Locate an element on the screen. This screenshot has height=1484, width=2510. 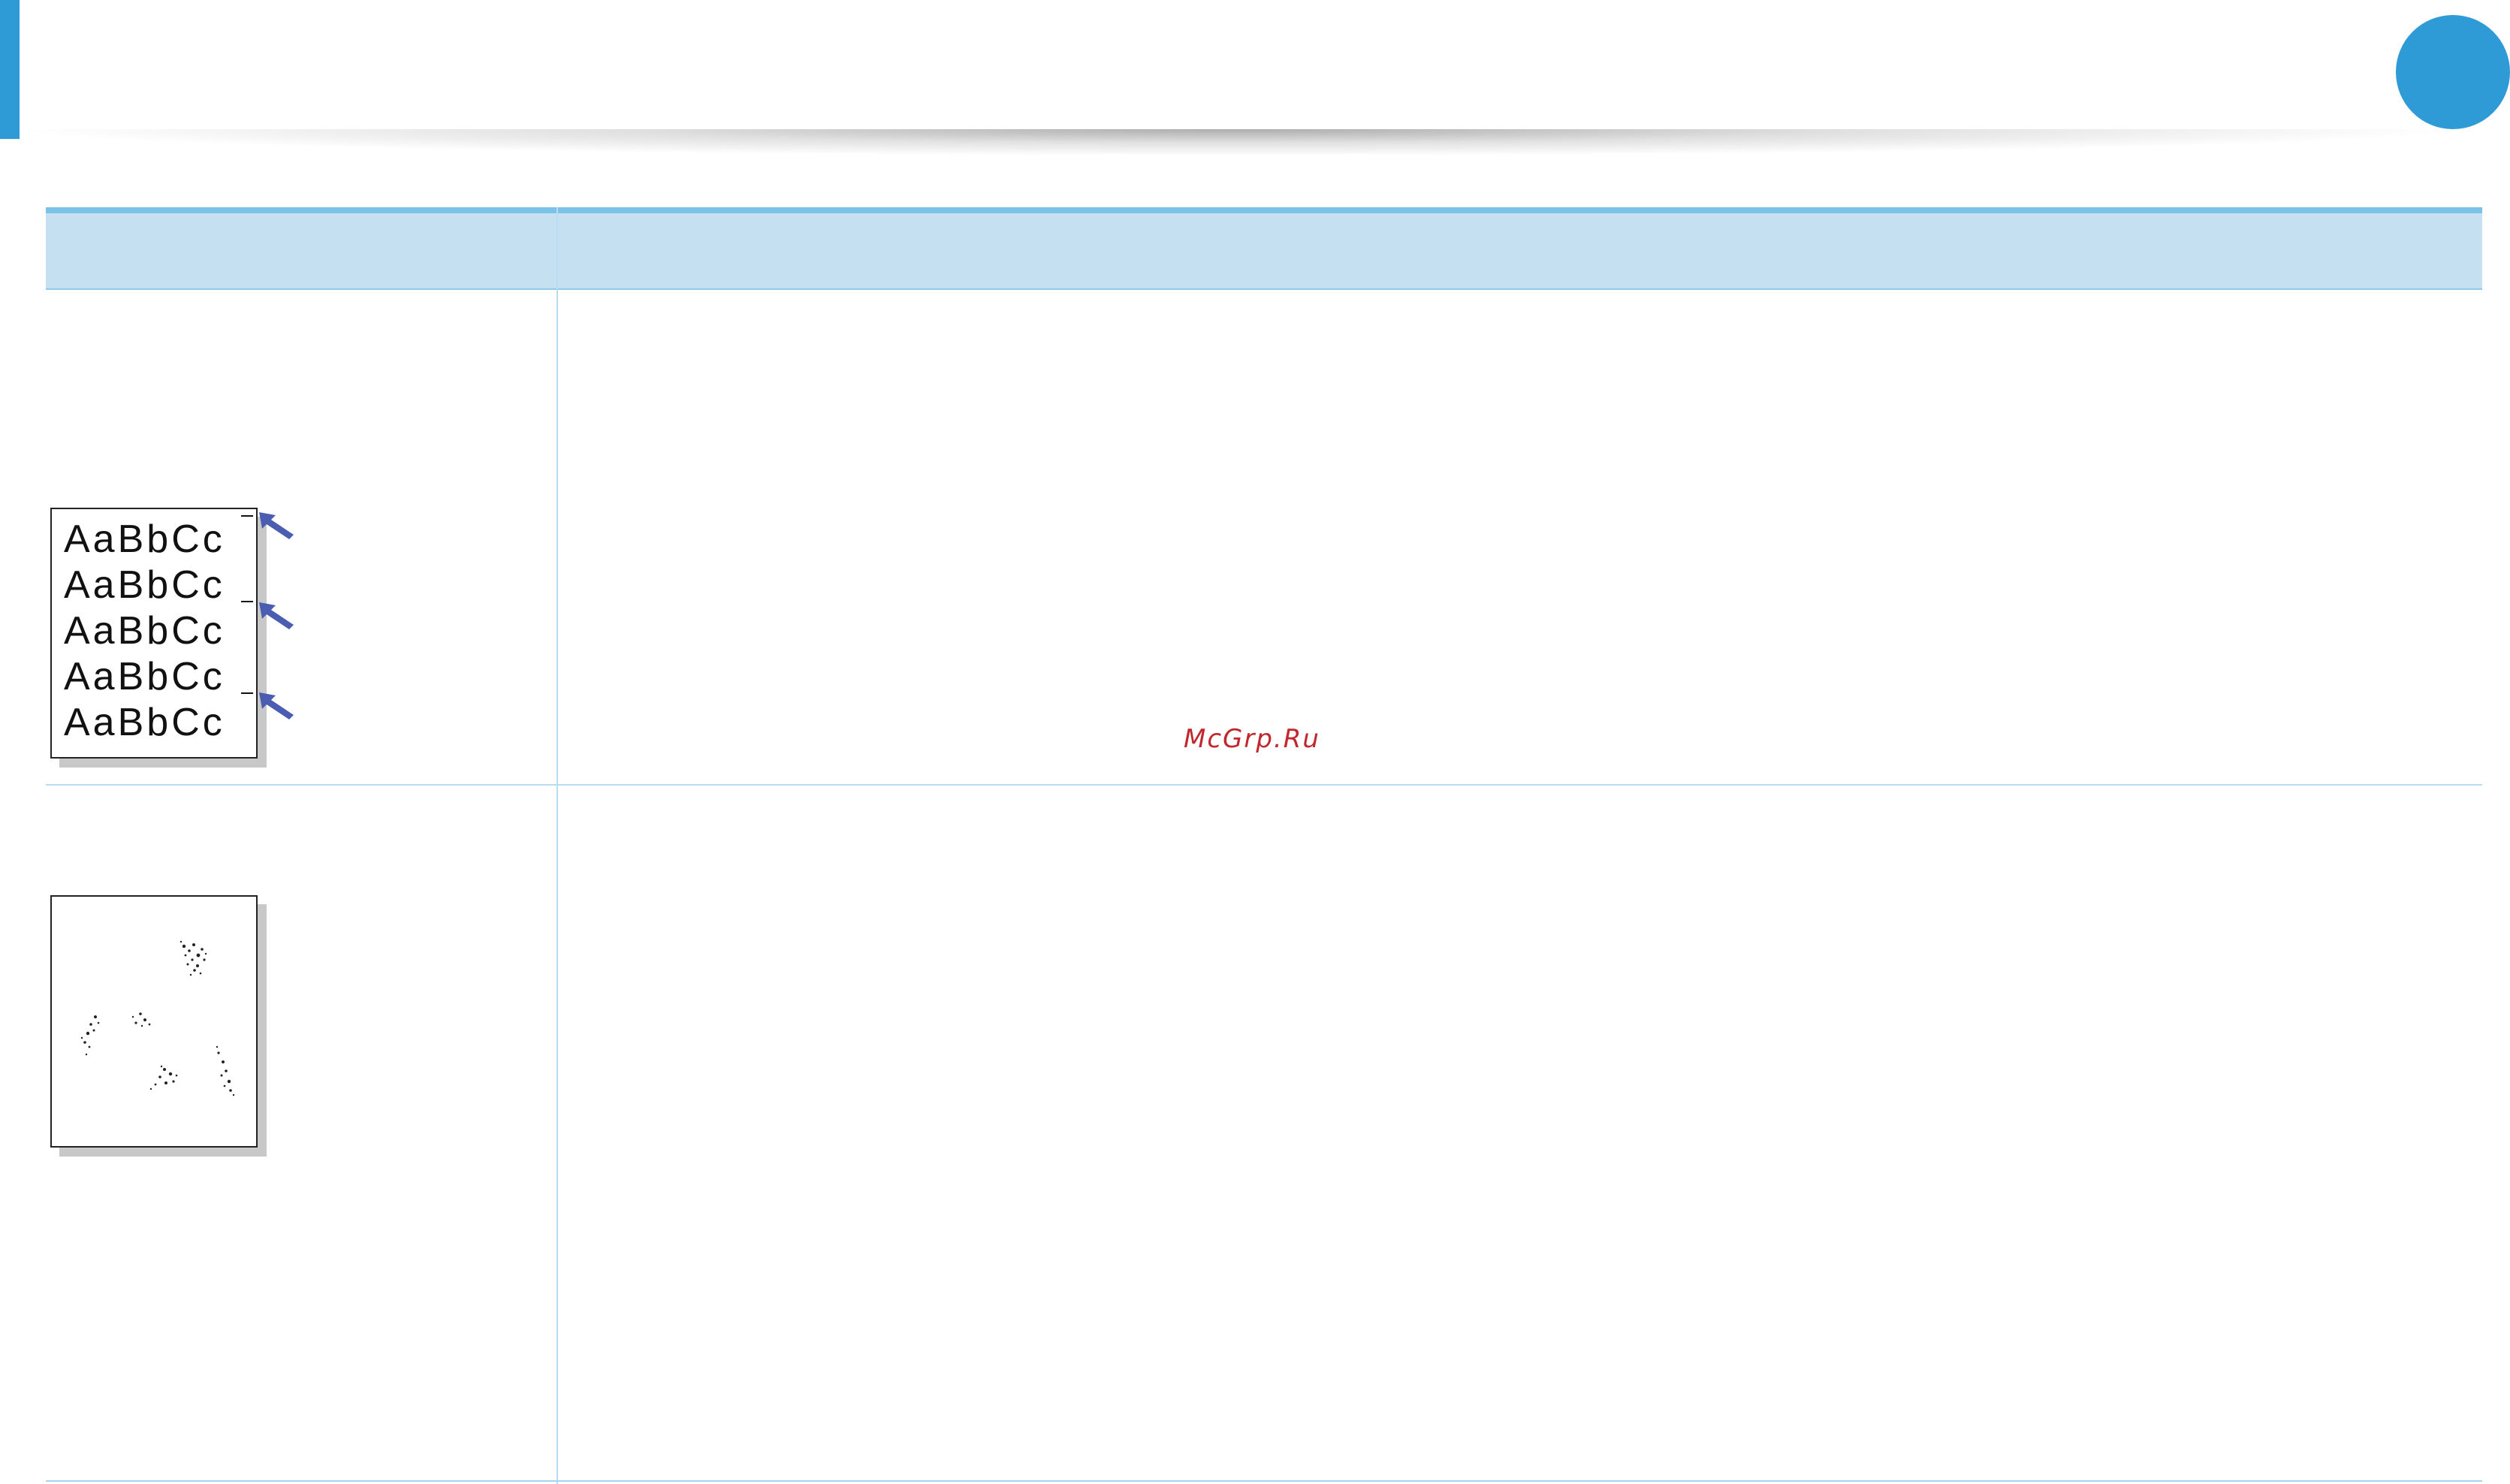
page-number-badge is located at coordinates (2453, 72).